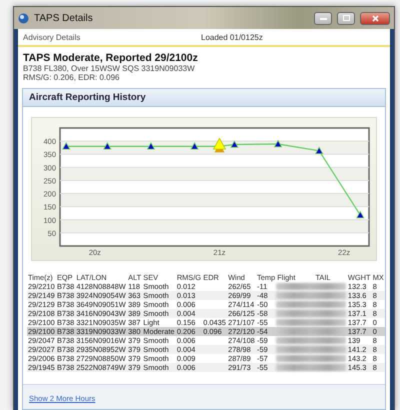  I want to click on advisory-detail: RMS/G: 0.206, EDR: 0.096, so click(71, 77).